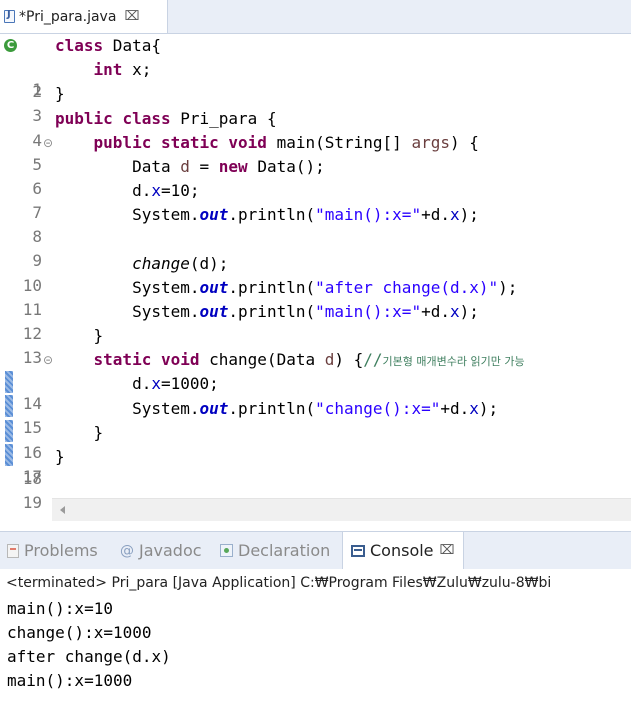  What do you see at coordinates (315, 346) in the screenshot?
I see `code-line: 13 }` at bounding box center [315, 346].